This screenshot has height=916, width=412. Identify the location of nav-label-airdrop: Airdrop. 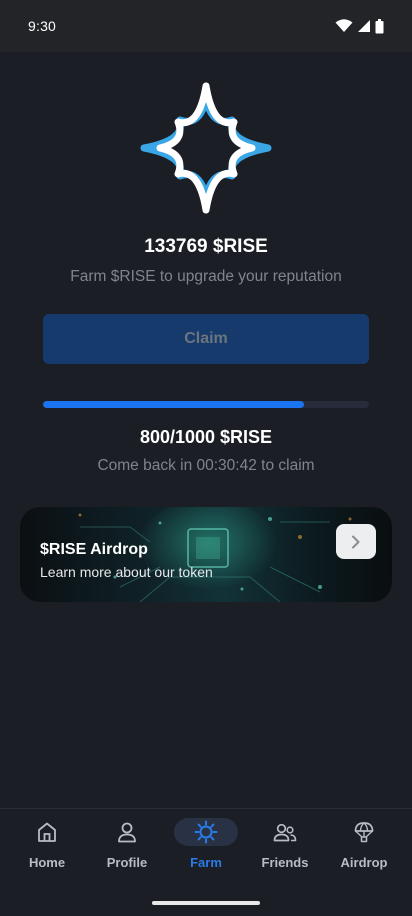
(364, 862).